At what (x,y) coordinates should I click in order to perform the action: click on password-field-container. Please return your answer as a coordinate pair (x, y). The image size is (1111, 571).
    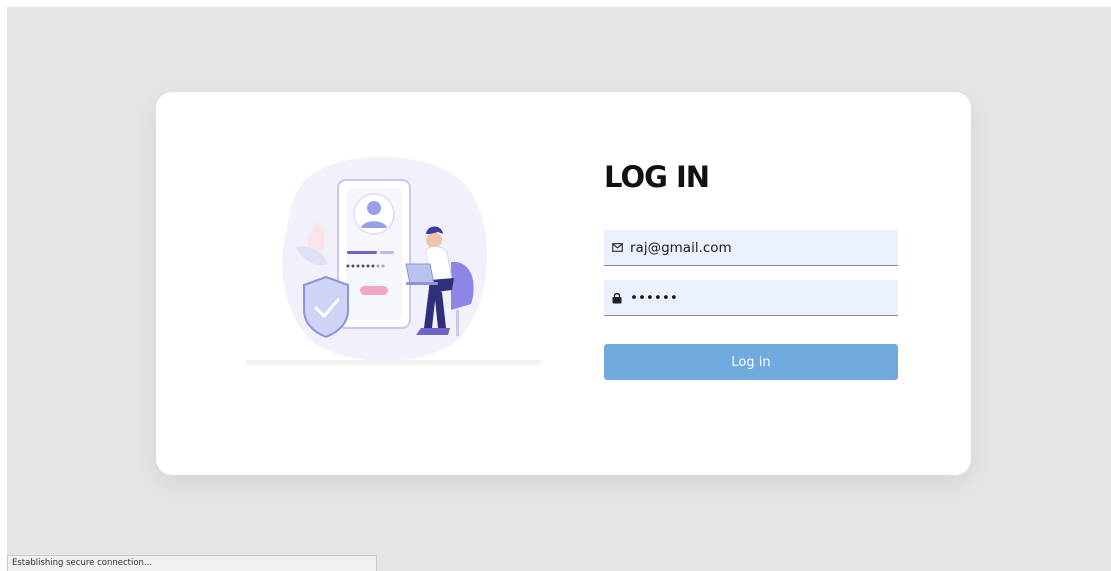
    Looking at the image, I should click on (751, 298).